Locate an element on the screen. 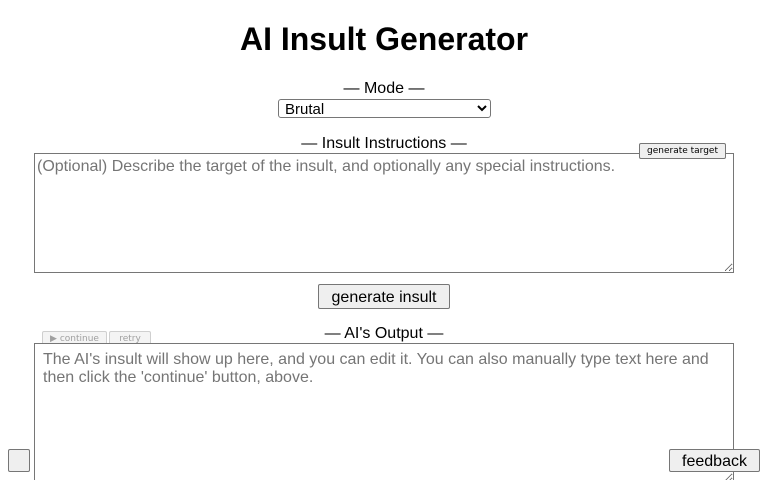 The width and height of the screenshot is (768, 480). mode-label: — Mode — is located at coordinates (384, 88).